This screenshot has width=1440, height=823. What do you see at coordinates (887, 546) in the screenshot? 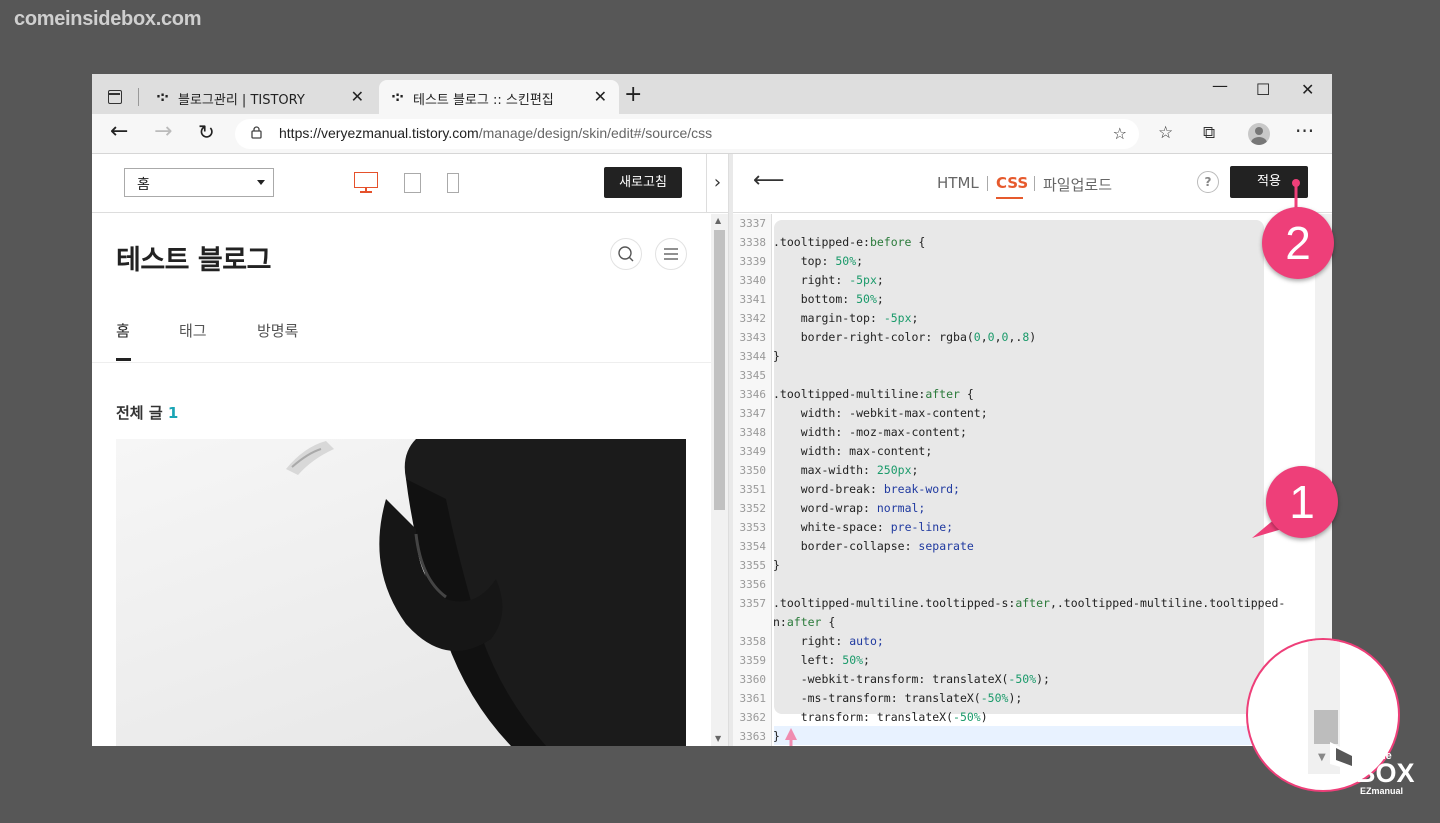
I see `code-text: border-collapse: separate` at bounding box center [887, 546].